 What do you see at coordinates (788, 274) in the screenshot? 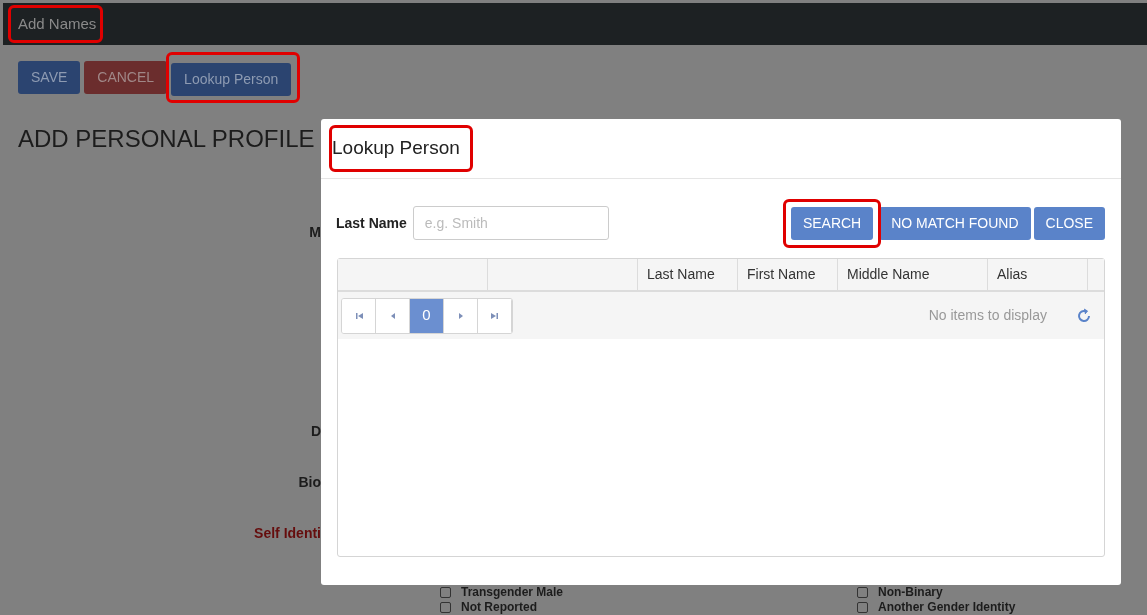
I see `column-header: First Name` at bounding box center [788, 274].